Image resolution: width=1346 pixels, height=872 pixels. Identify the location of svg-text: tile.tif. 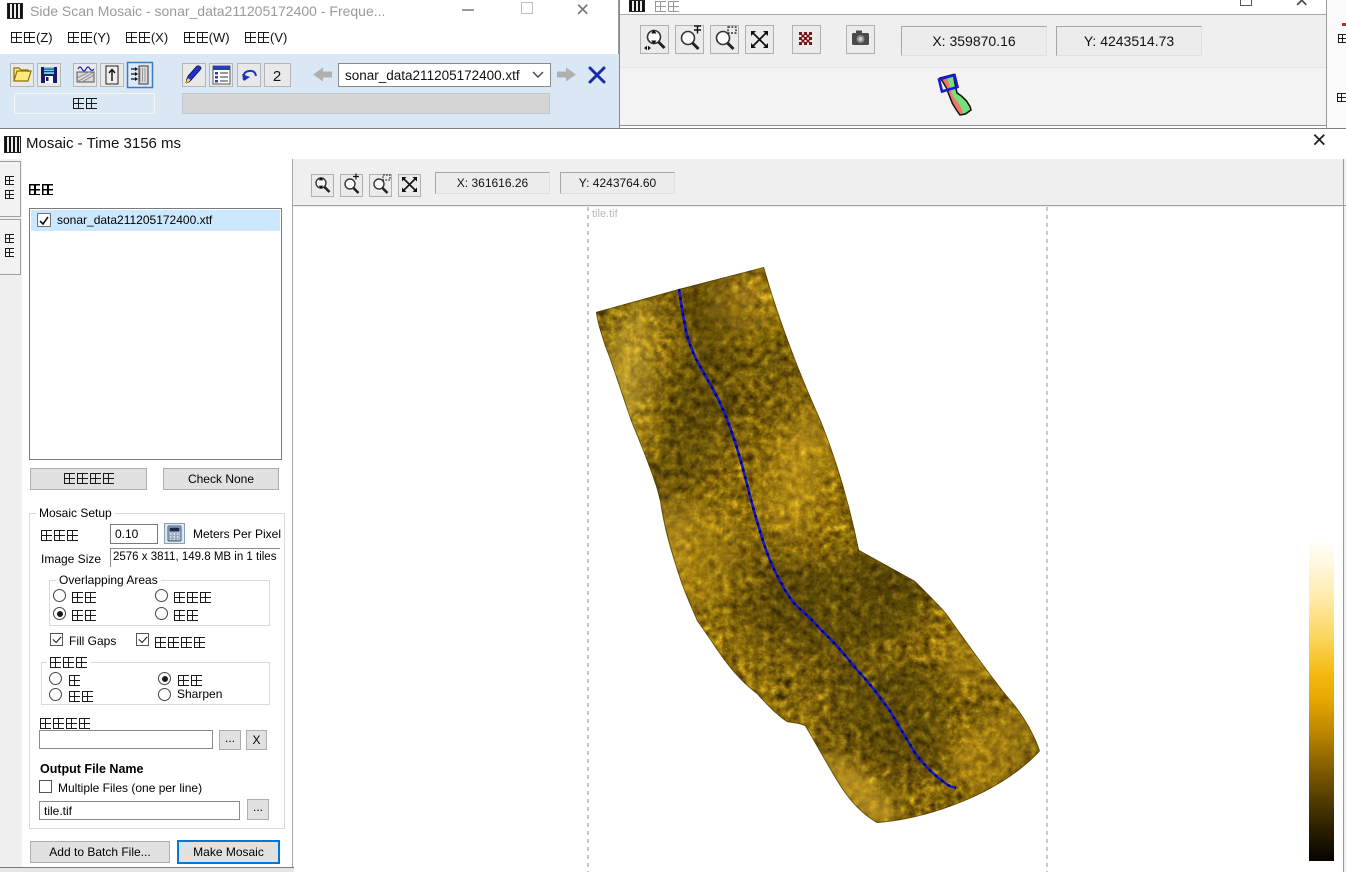
(605, 214).